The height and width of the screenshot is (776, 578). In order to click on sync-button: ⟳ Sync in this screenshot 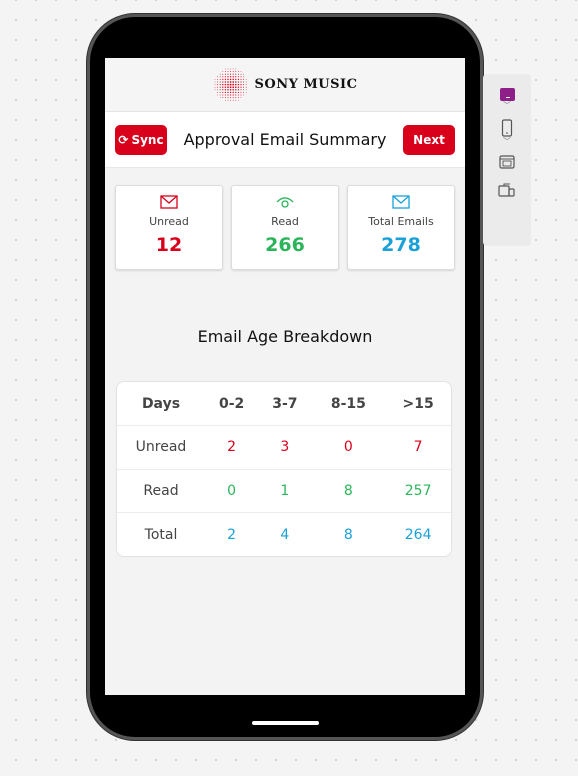, I will do `click(141, 139)`.